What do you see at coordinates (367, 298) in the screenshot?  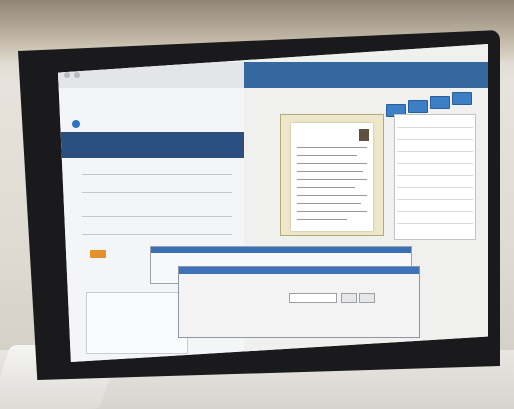 I see `dialog-cancel-button` at bounding box center [367, 298].